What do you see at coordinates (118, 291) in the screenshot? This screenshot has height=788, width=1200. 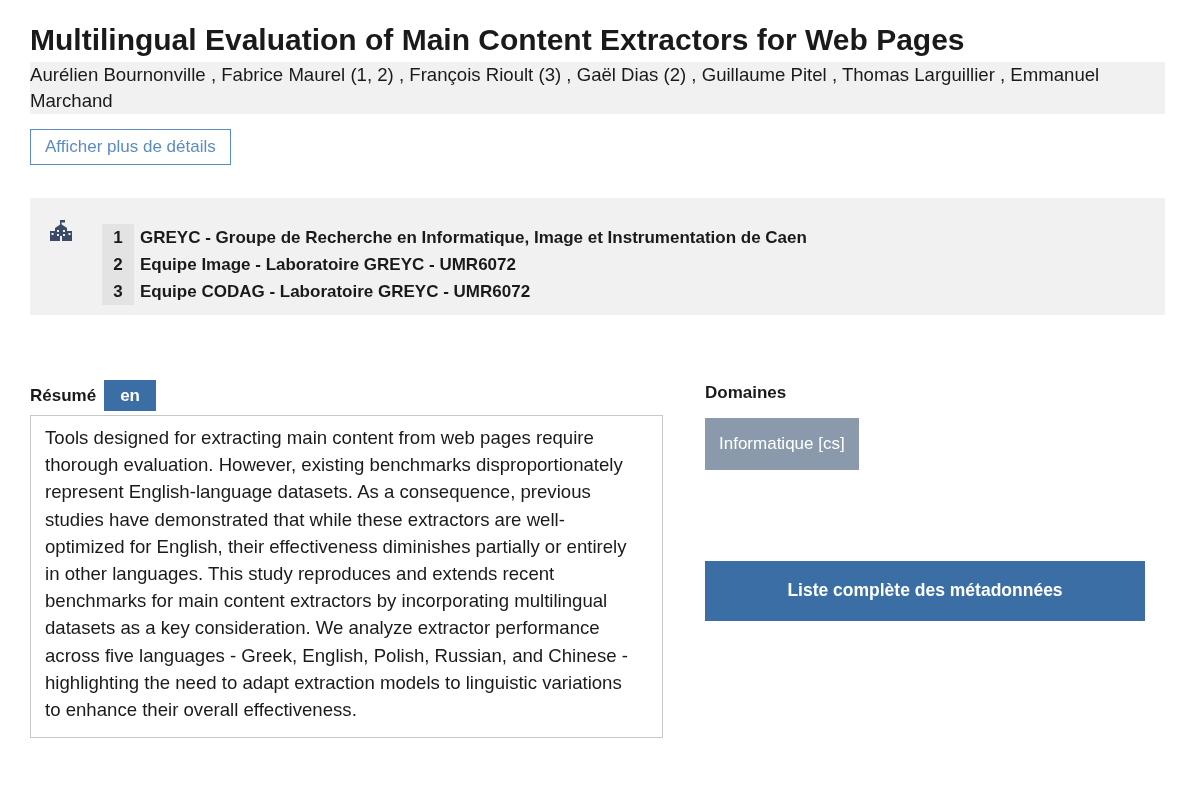 I see `affiliation-number: 3` at bounding box center [118, 291].